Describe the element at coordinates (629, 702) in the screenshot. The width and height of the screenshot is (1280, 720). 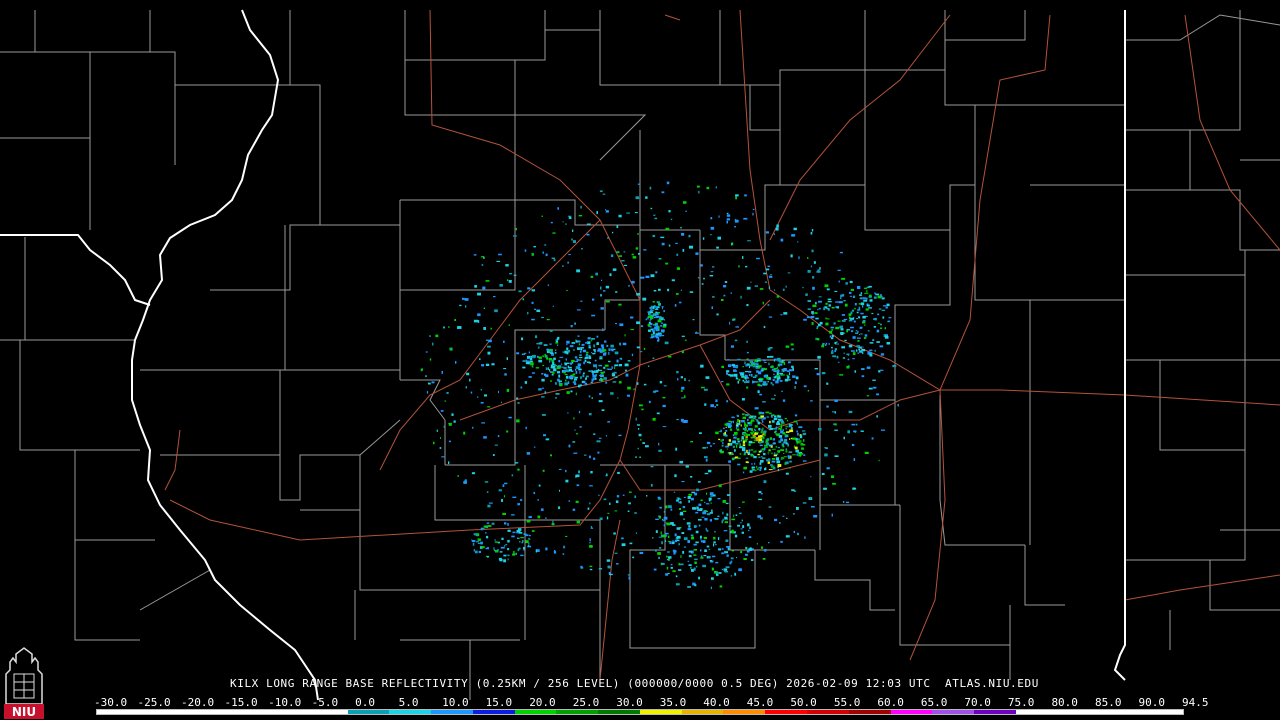
I see `scale-label: 30.0` at that location.